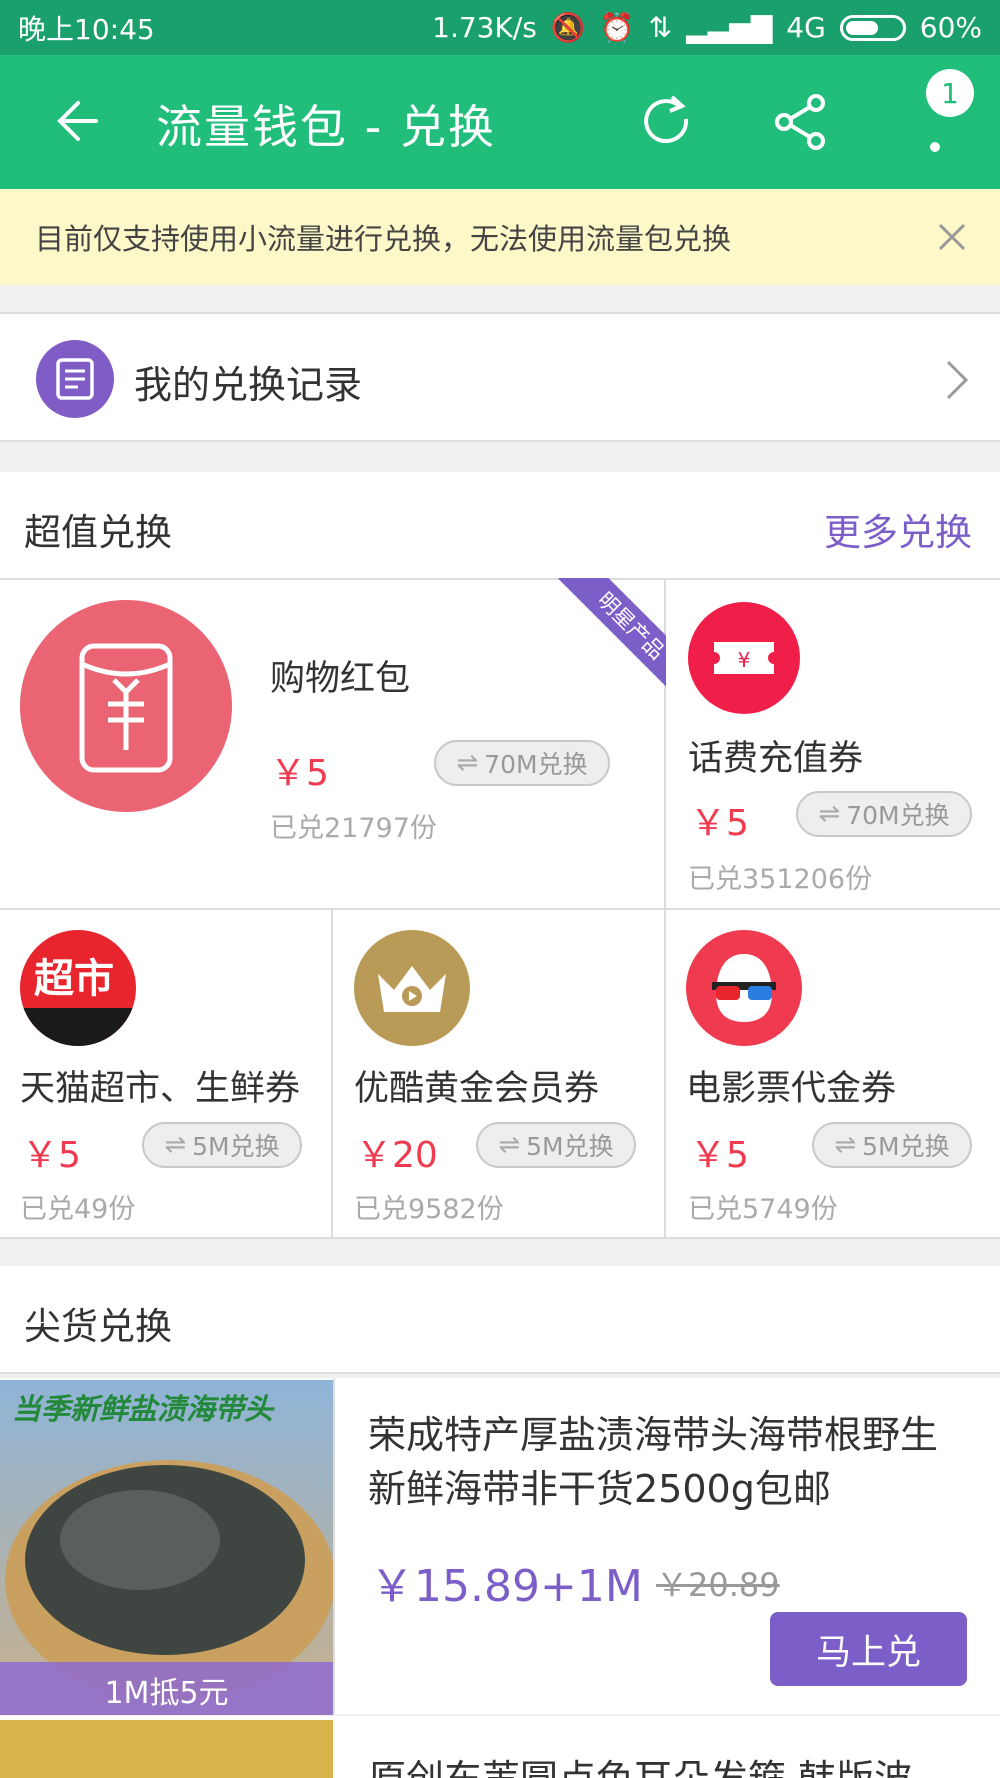  I want to click on product-image, so click(166, 1749).